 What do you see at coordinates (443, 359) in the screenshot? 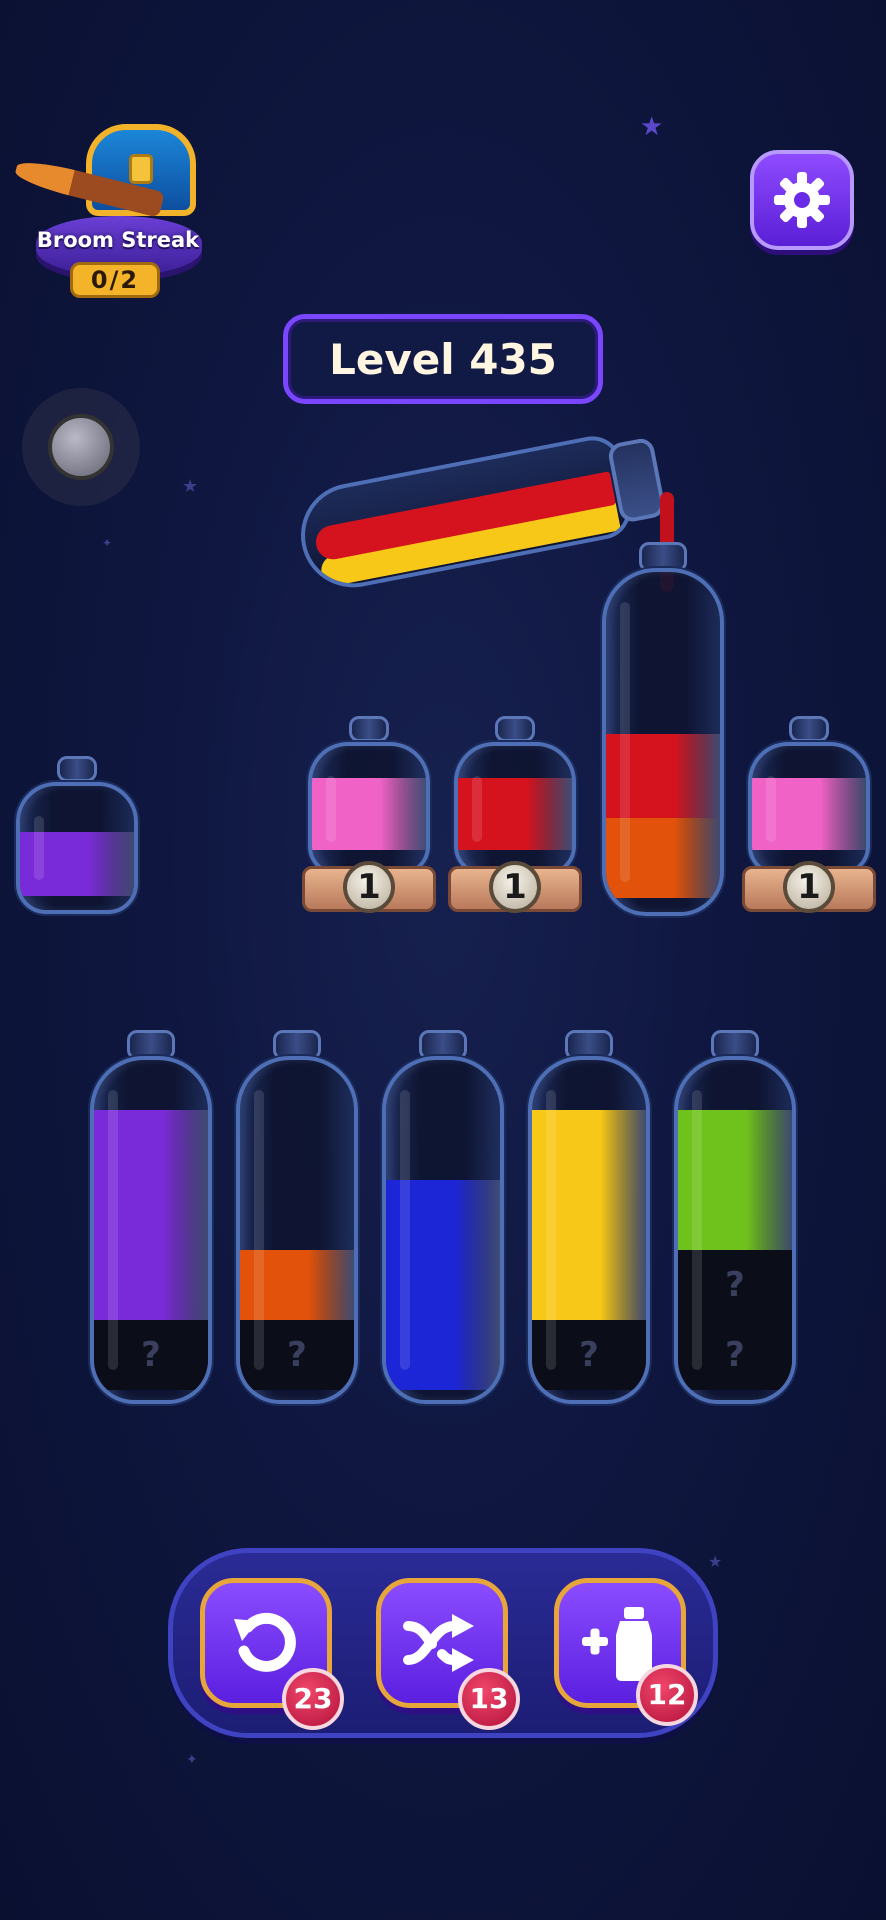
I see `level-indicator: Level 435` at bounding box center [443, 359].